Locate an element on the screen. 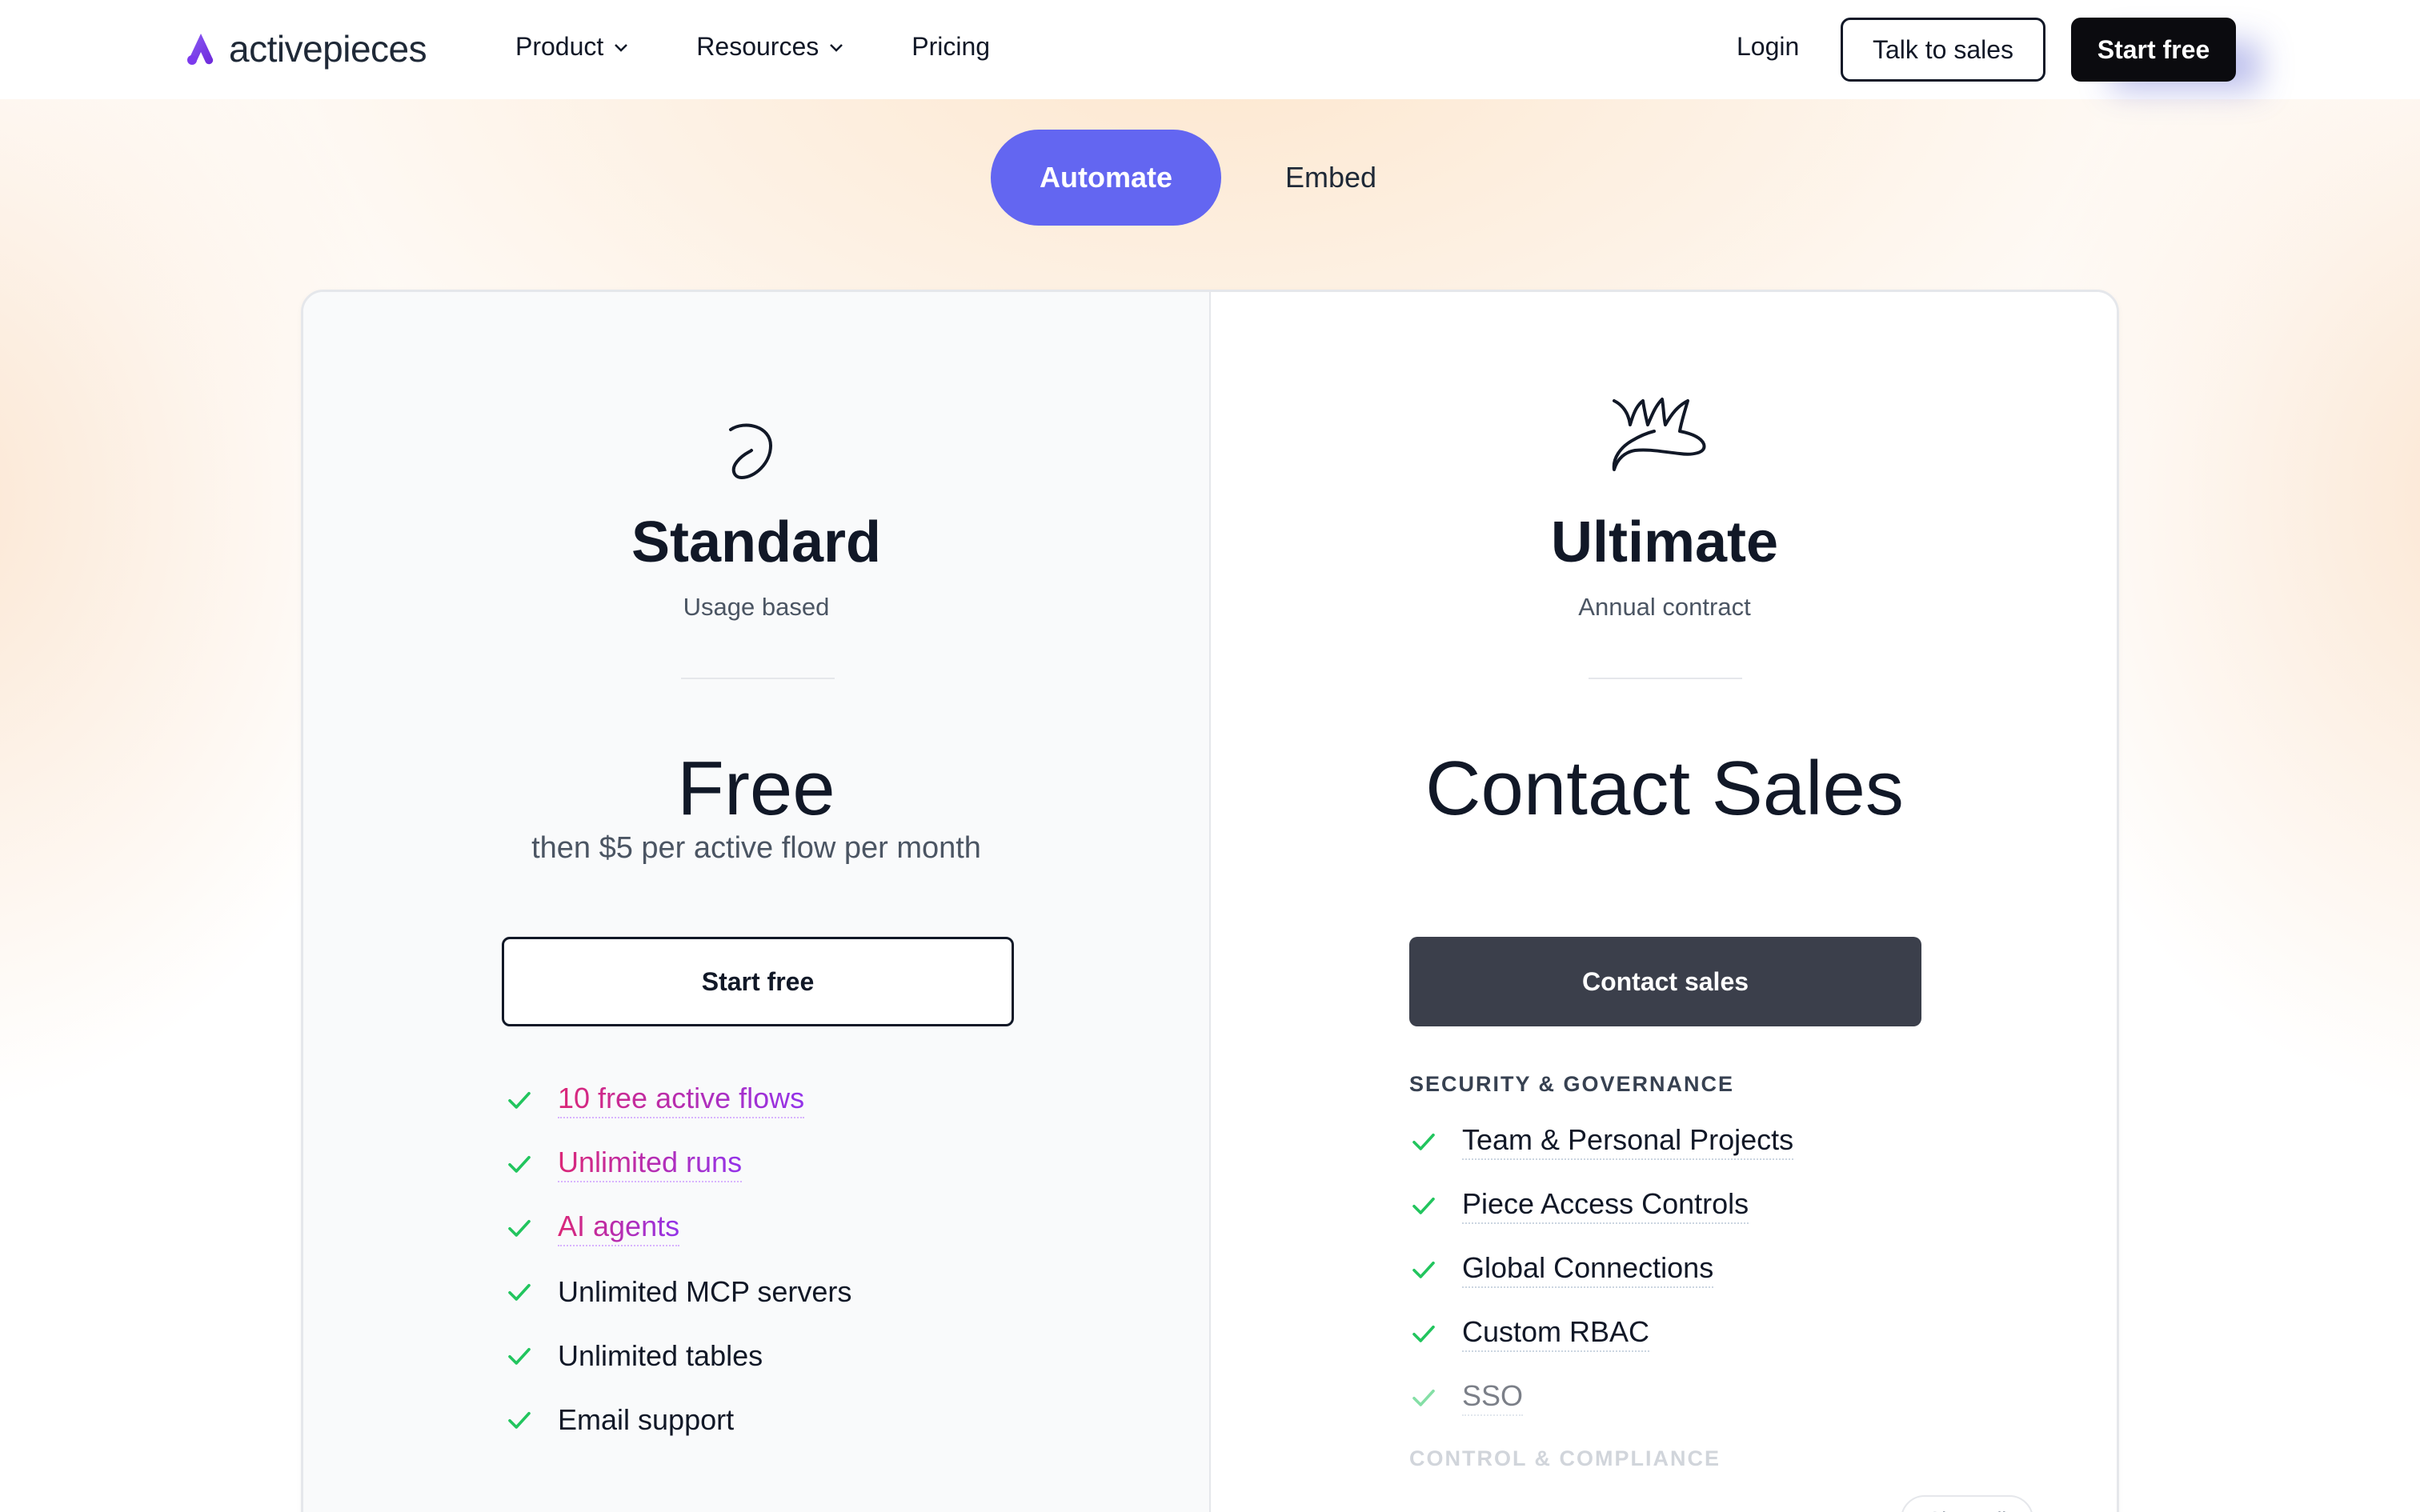 The width and height of the screenshot is (2420, 1512). contact-sales-button: Contact sales is located at coordinates (1665, 981).